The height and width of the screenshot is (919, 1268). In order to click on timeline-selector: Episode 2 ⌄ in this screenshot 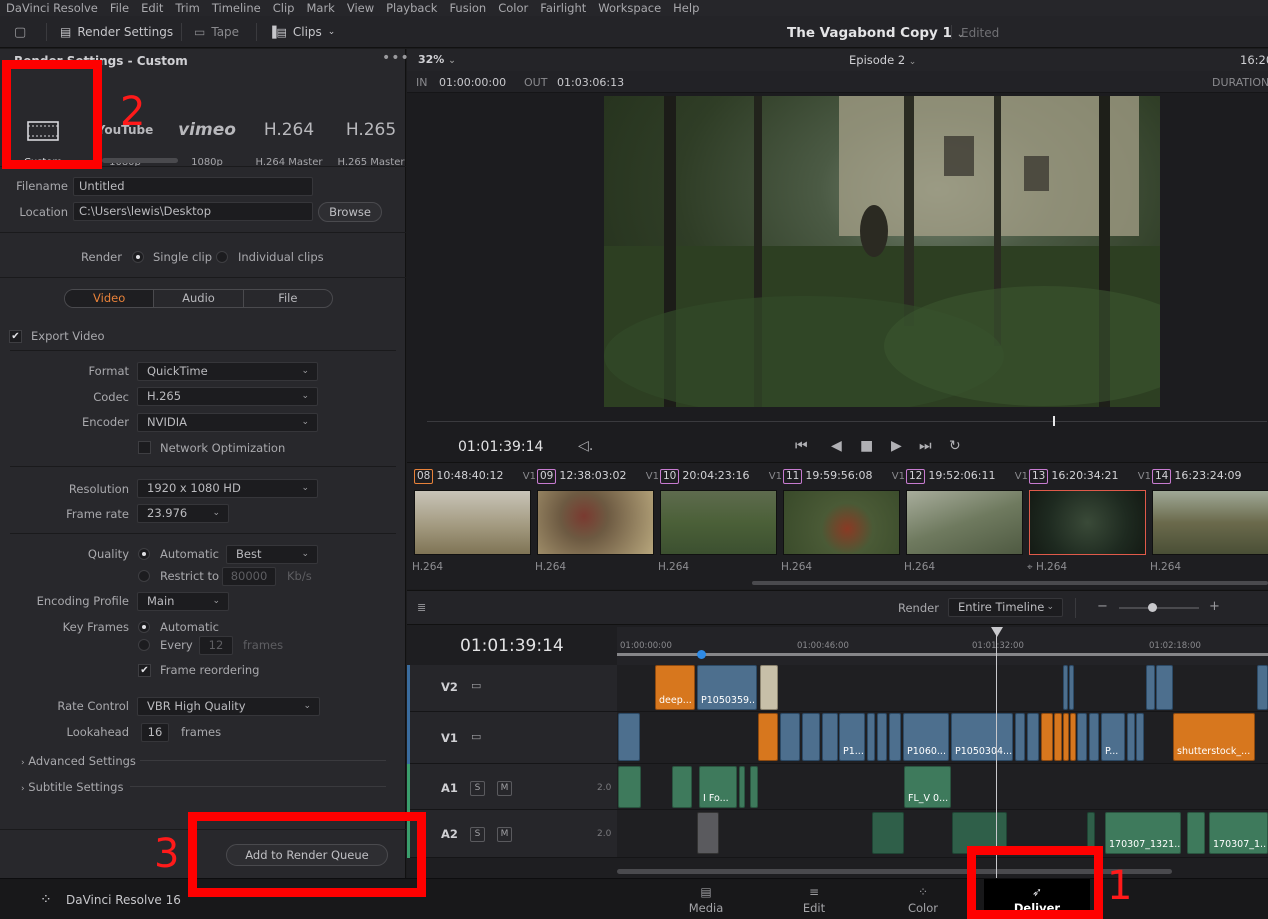, I will do `click(882, 60)`.